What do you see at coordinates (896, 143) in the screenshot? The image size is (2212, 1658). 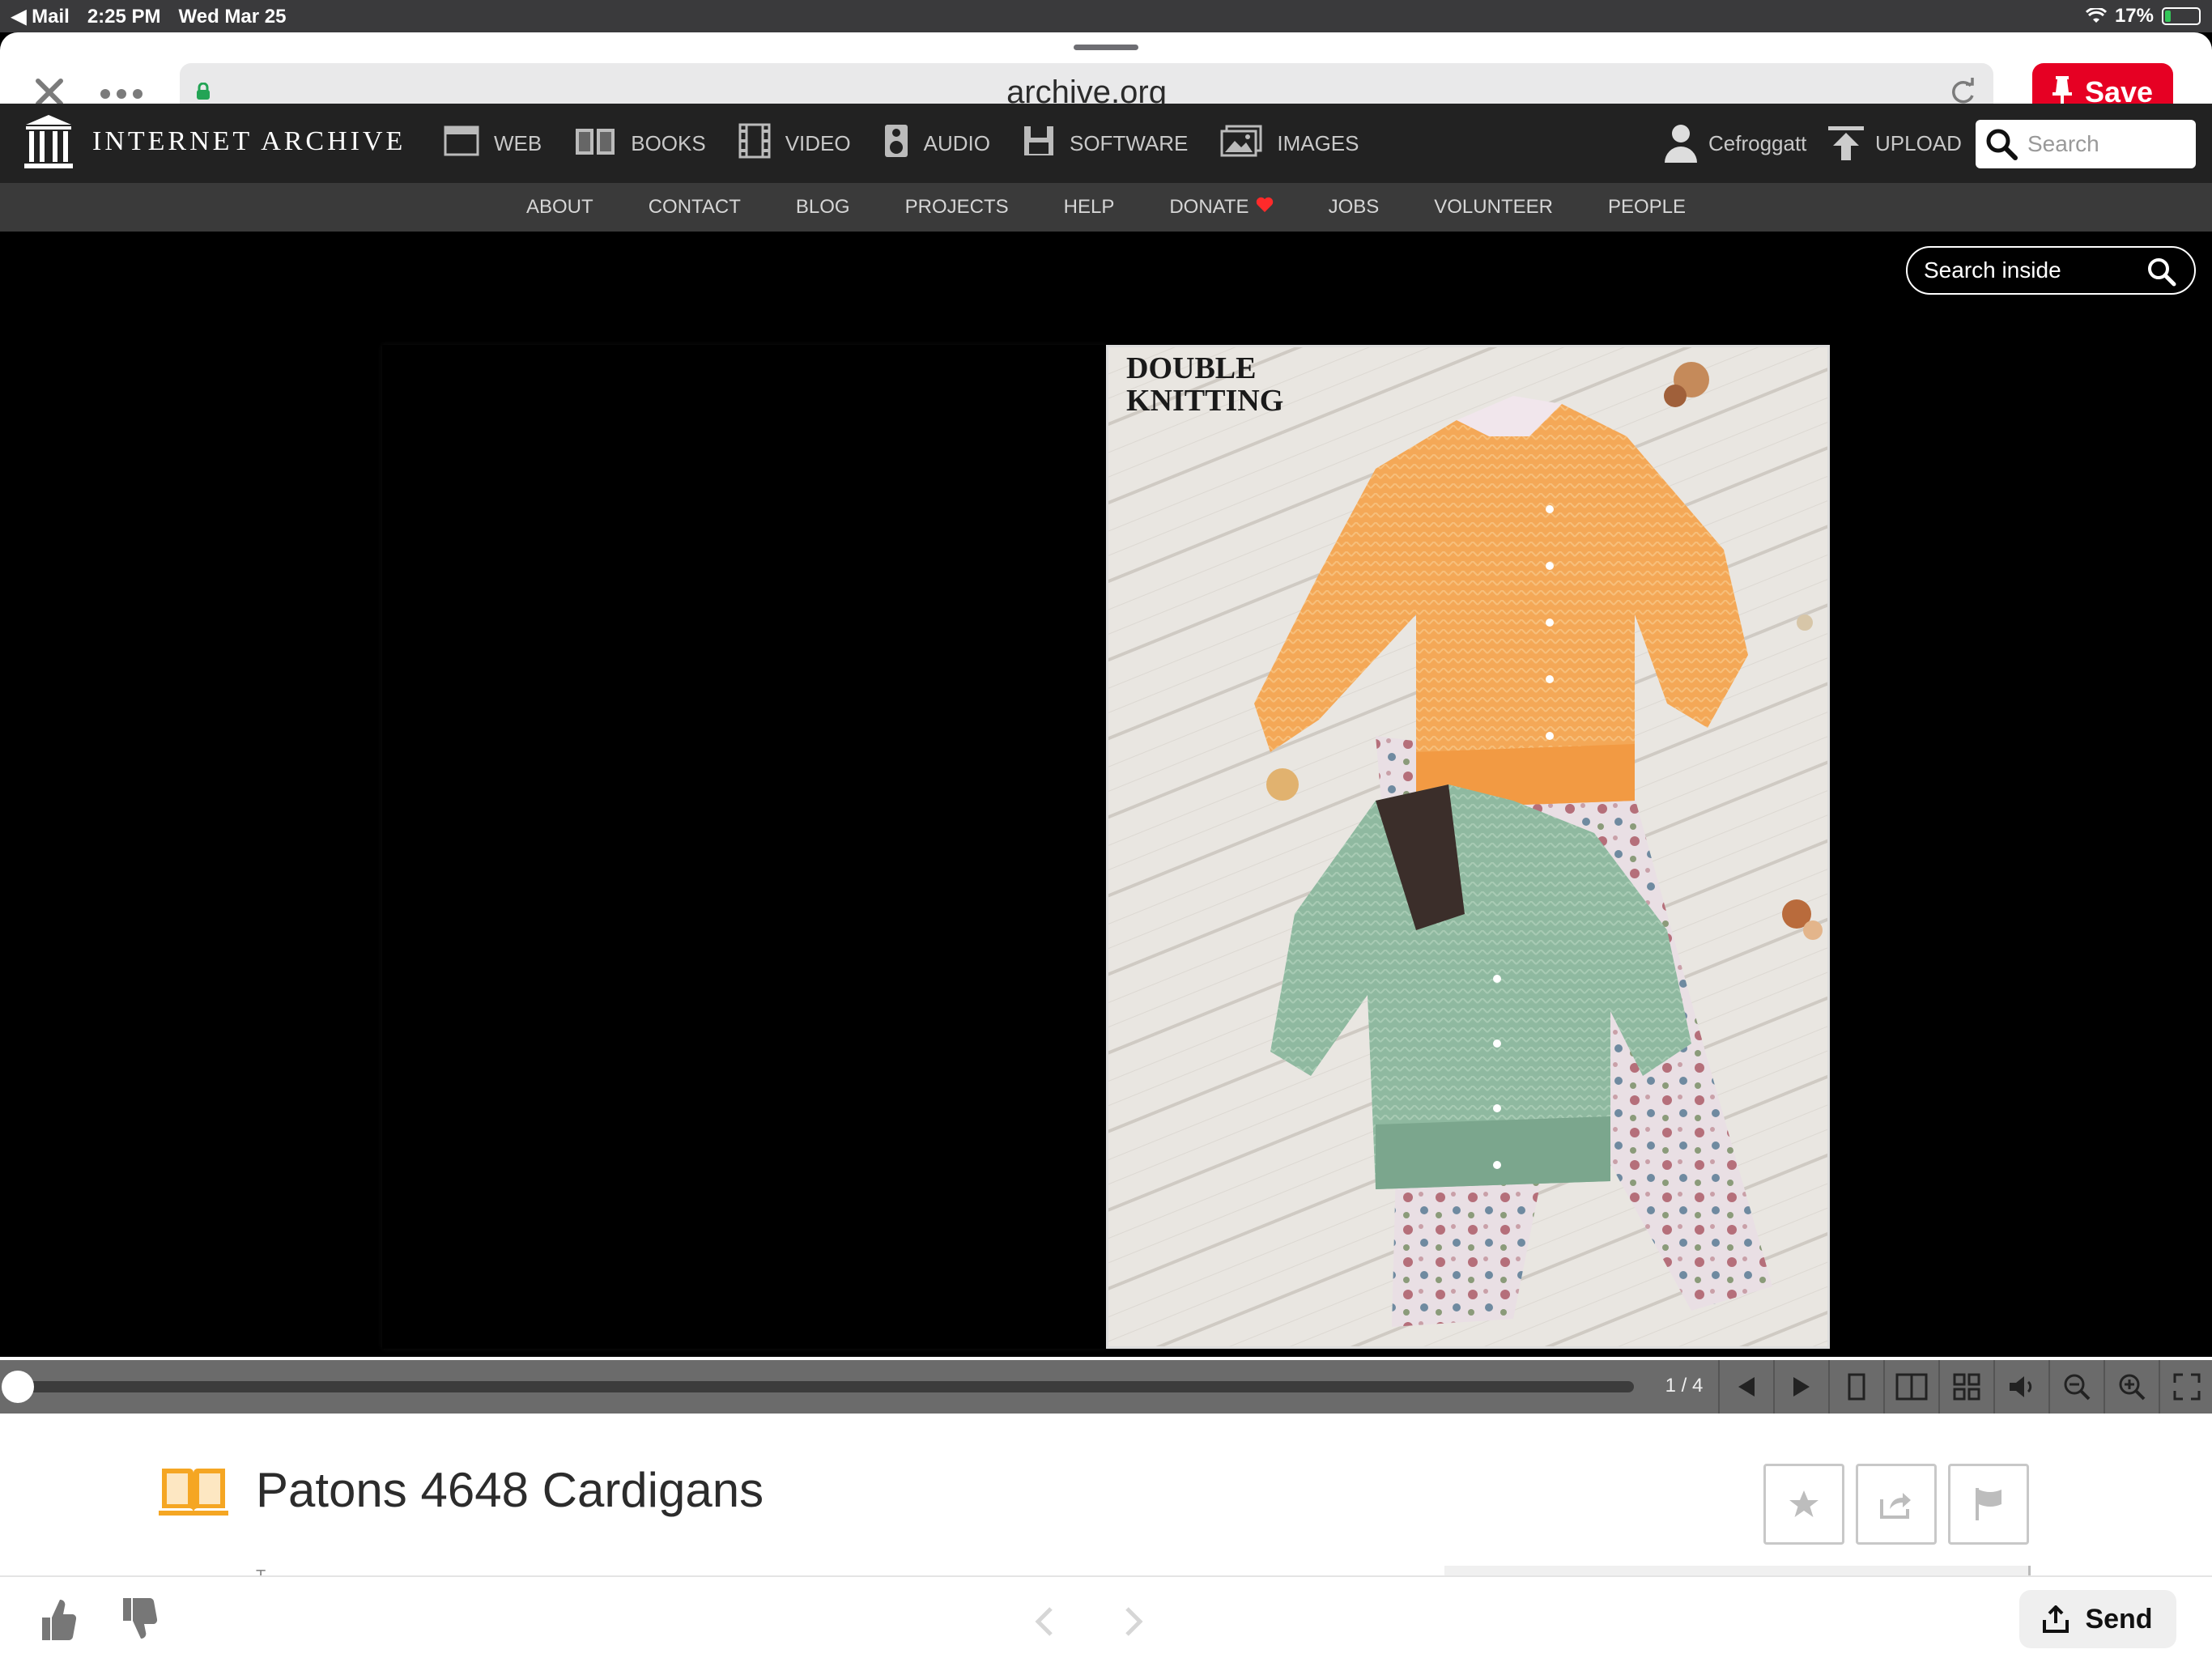 I see `audio-icon` at bounding box center [896, 143].